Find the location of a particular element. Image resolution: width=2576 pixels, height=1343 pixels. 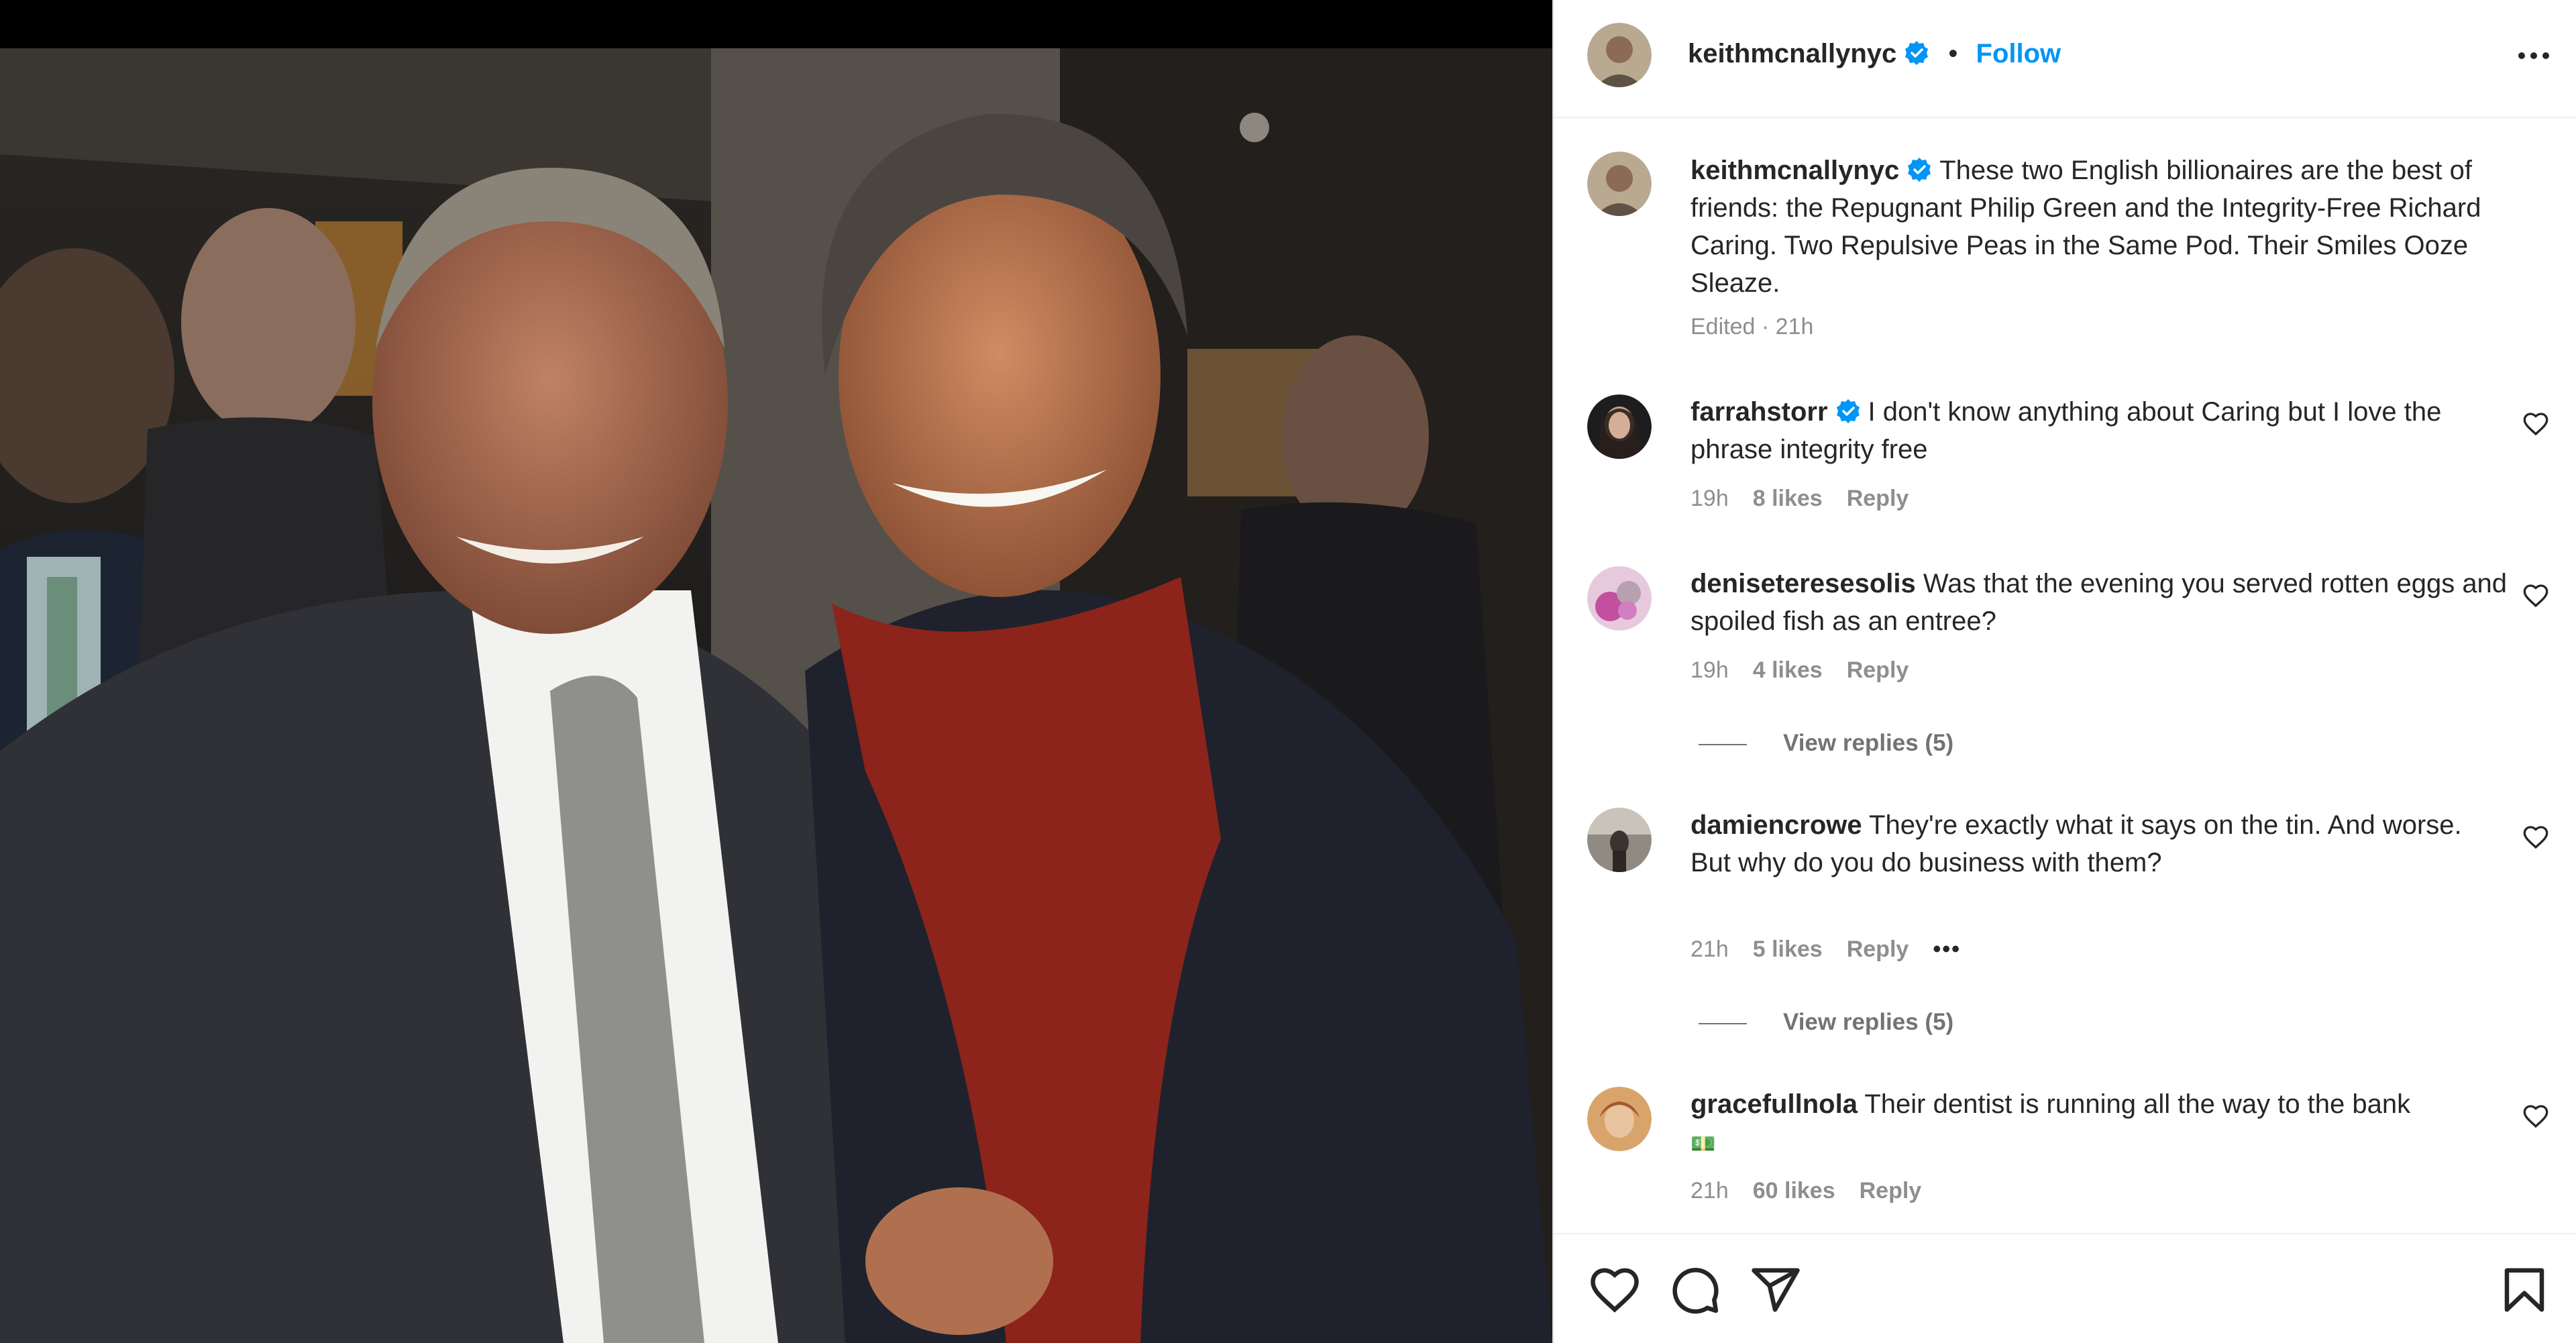

bookmark-icon is located at coordinates (2524, 1290).